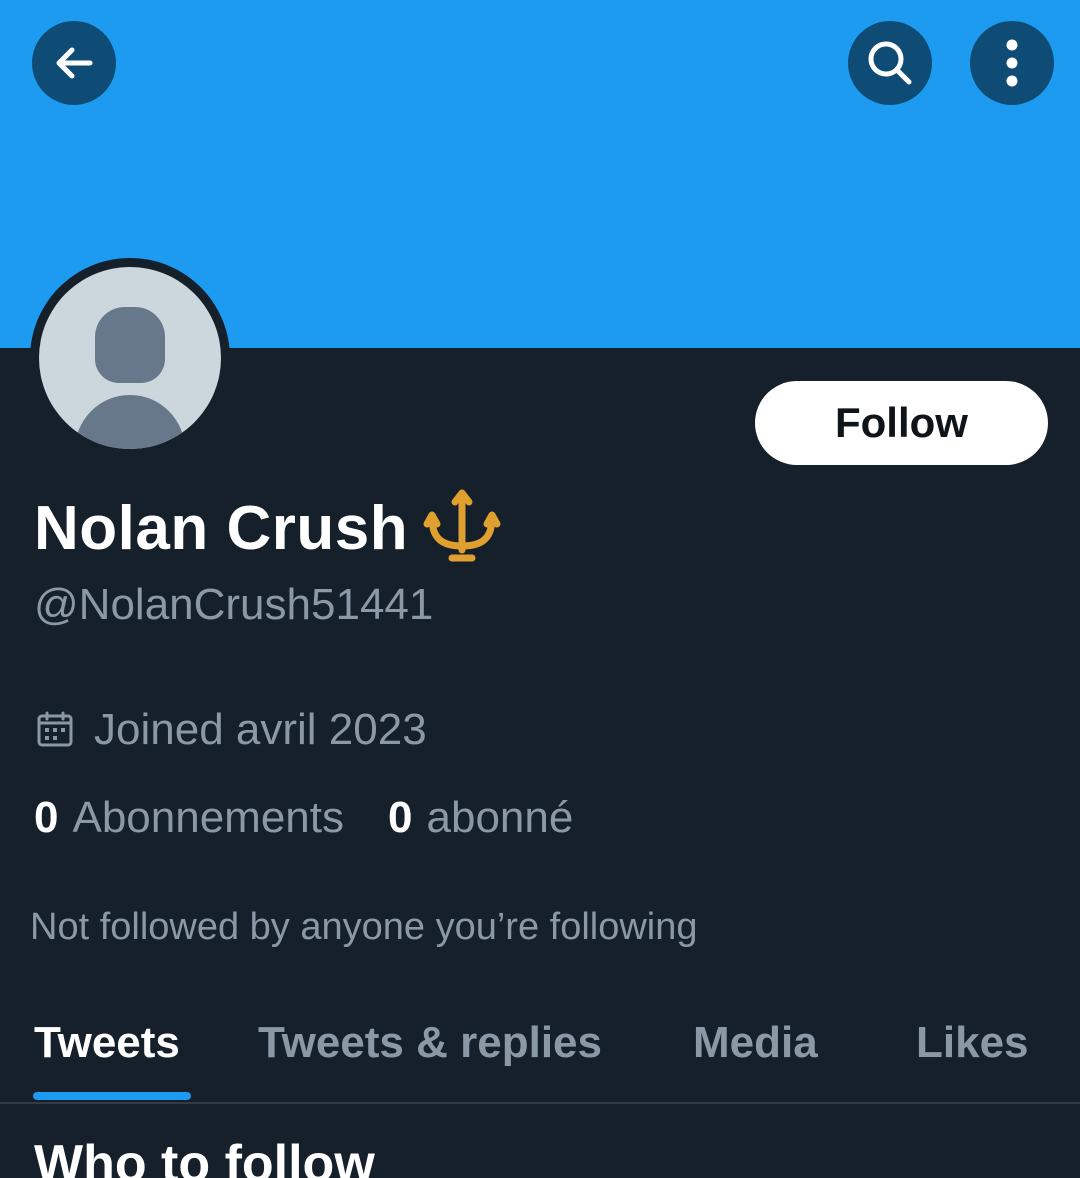 The height and width of the screenshot is (1178, 1080). What do you see at coordinates (455, 528) in the screenshot?
I see `trident-emblem-icon` at bounding box center [455, 528].